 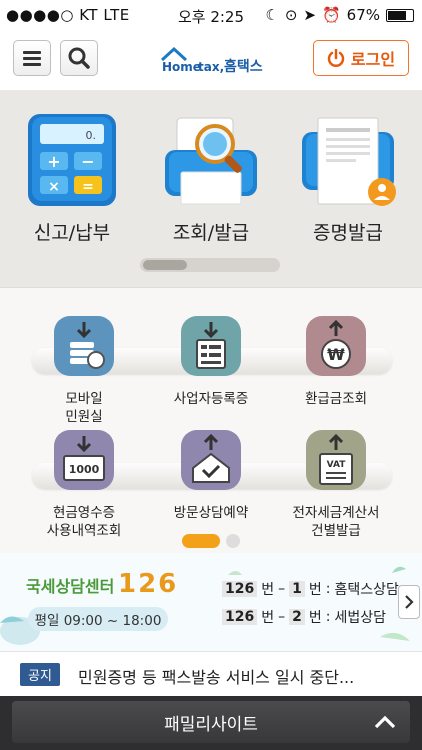 I want to click on hometax-logo: Home tax, 홈택스, so click(x=212, y=61).